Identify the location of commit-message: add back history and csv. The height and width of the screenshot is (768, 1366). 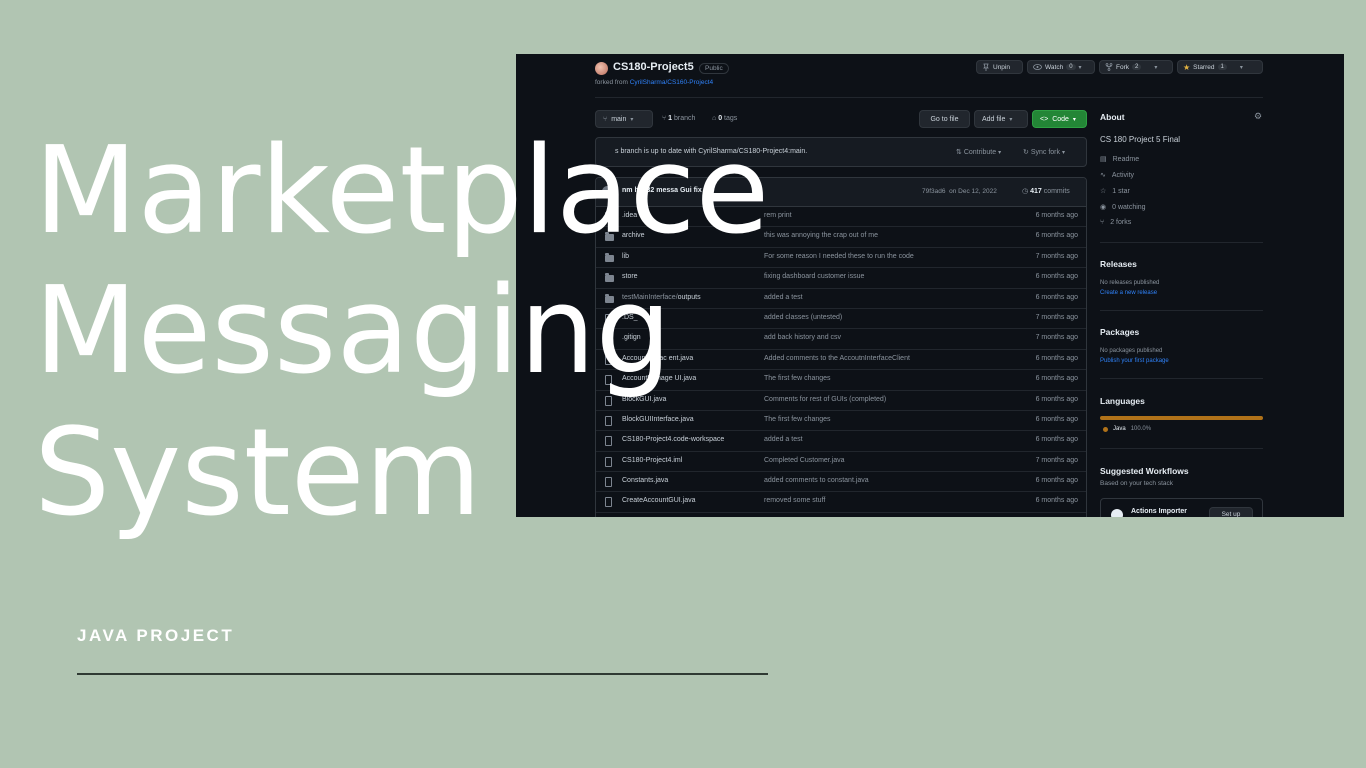
(802, 337).